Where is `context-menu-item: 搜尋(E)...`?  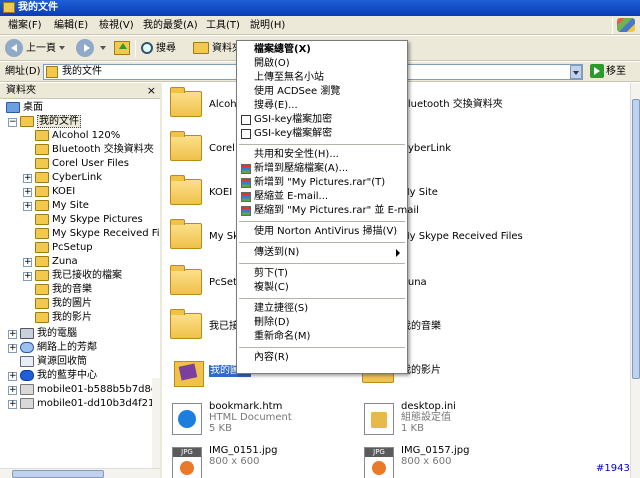
context-menu-item: 搜尋(E)... is located at coordinates (322, 106).